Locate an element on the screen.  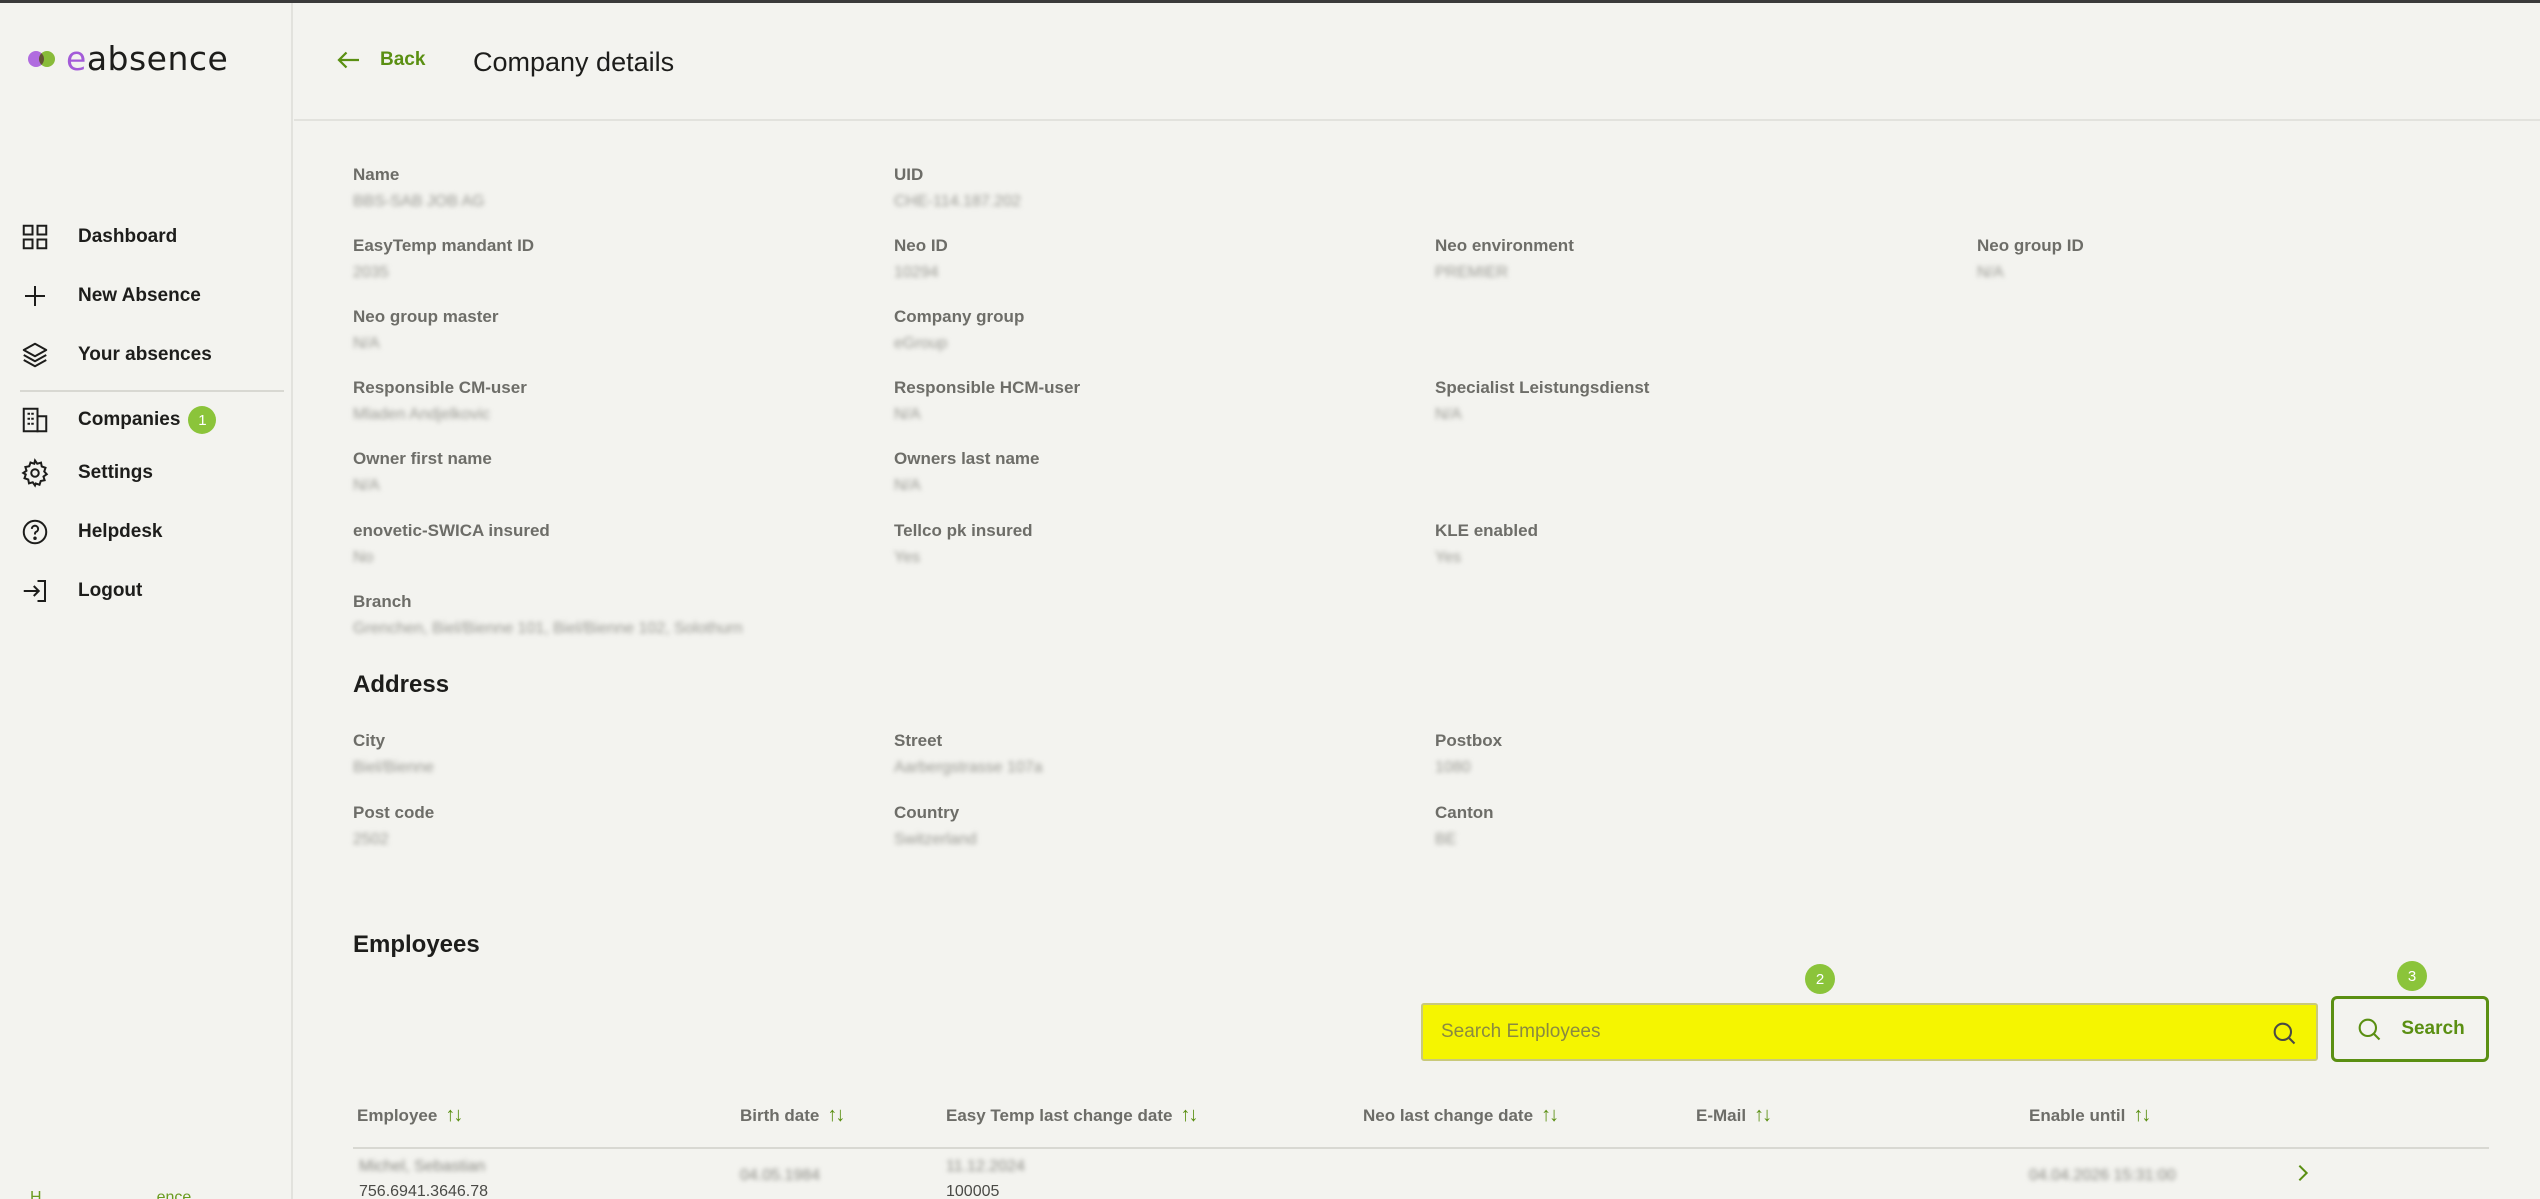
sidebar-item-helpdesk: Helpdesk is located at coordinates (91, 532).